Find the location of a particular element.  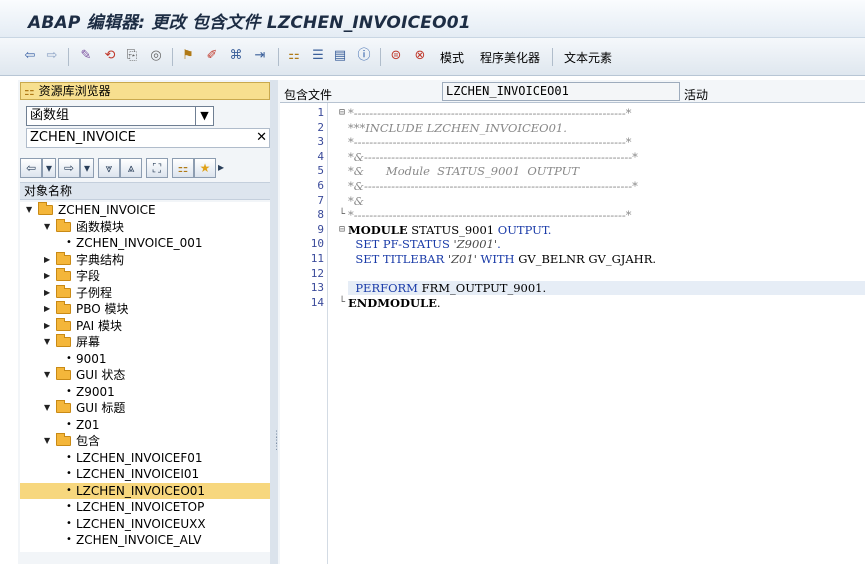

object-type-select: 函数组 ▼ is located at coordinates (120, 116).